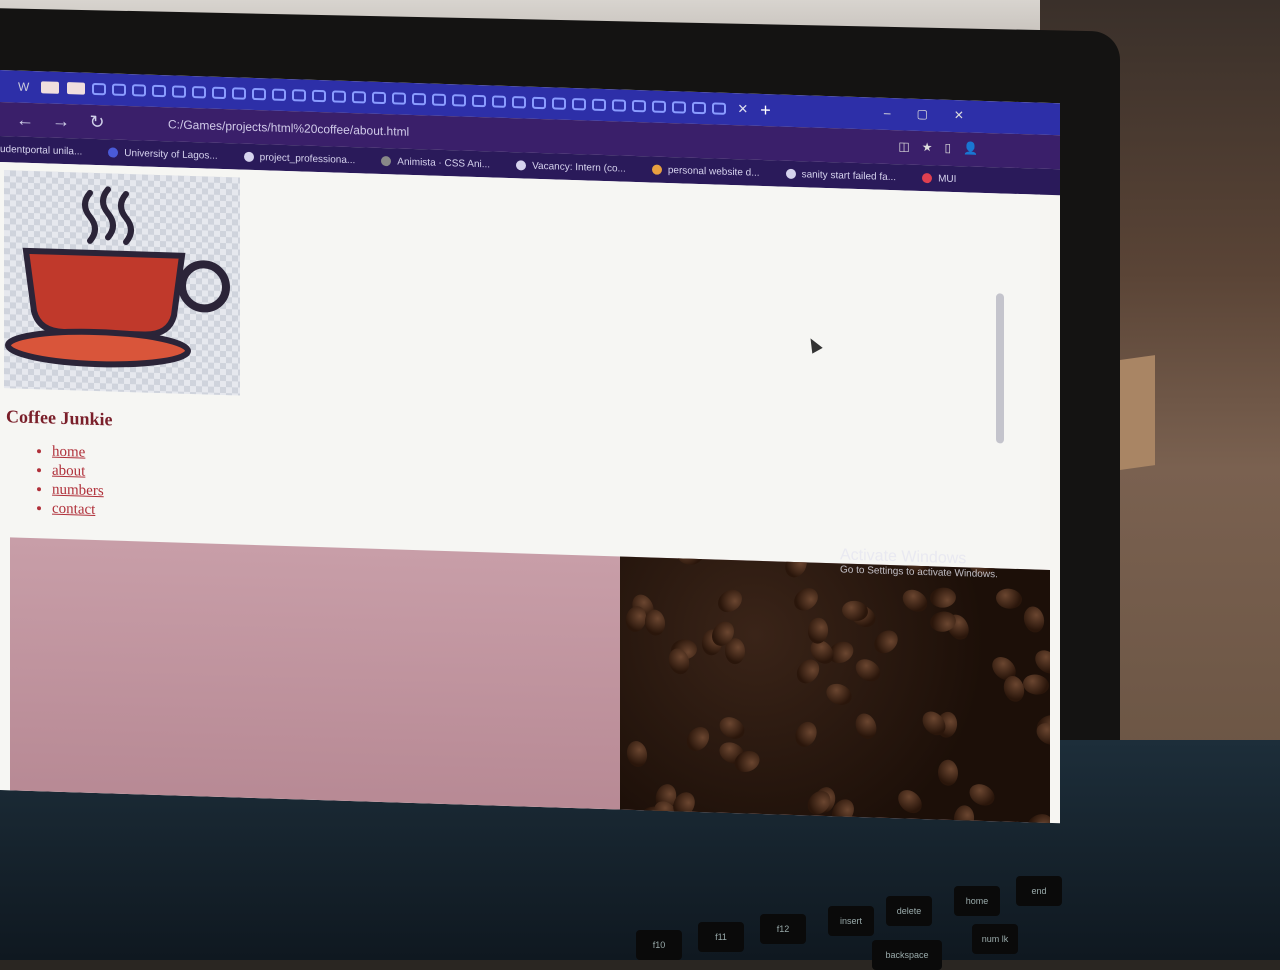  What do you see at coordinates (909, 911) in the screenshot?
I see `key-delete: delete` at bounding box center [909, 911].